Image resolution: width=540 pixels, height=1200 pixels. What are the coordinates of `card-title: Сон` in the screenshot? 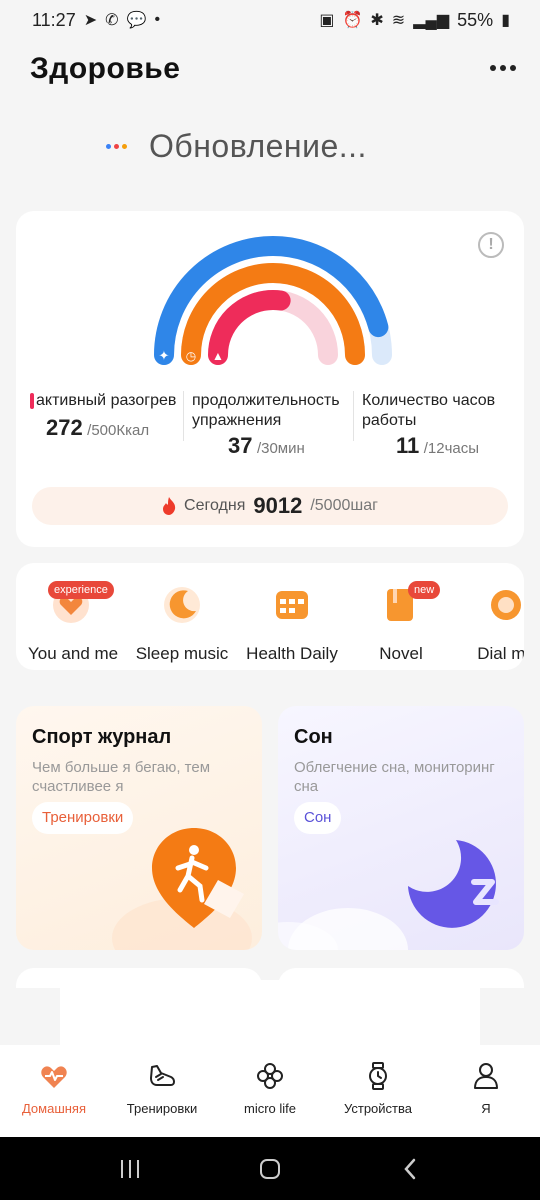 It's located at (313, 737).